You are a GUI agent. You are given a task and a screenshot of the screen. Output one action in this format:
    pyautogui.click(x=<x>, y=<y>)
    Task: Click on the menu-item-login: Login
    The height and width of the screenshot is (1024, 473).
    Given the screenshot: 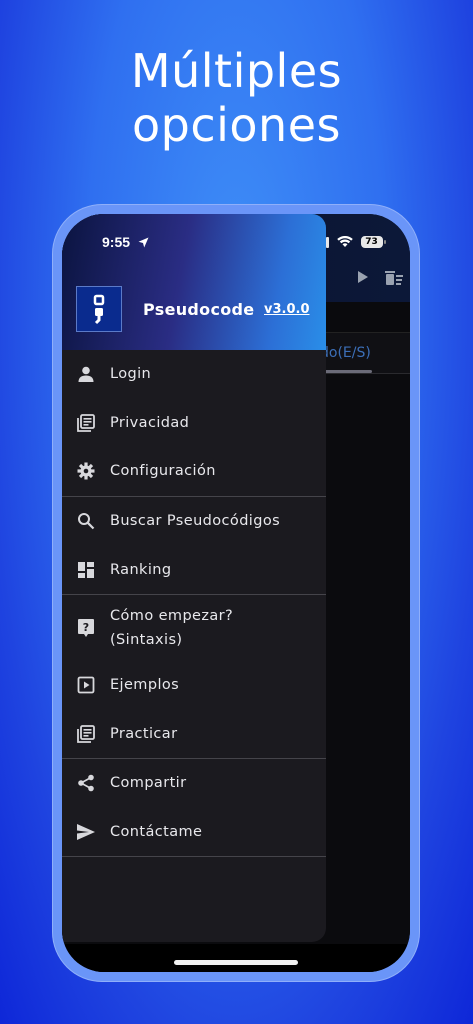 What is the action you would take?
    pyautogui.click(x=194, y=374)
    